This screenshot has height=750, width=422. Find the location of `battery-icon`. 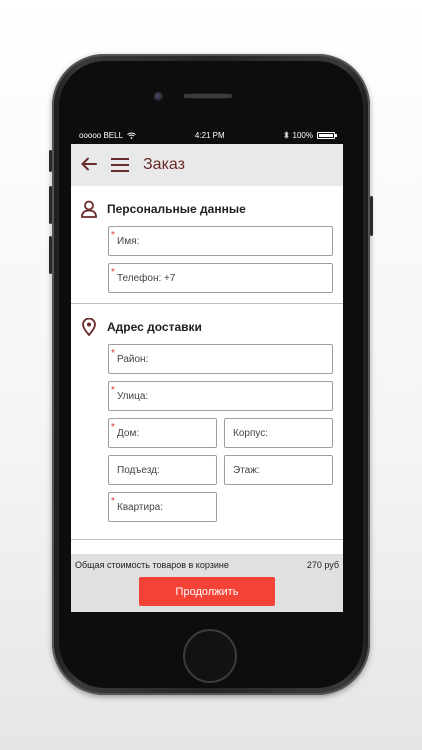

battery-icon is located at coordinates (327, 135).